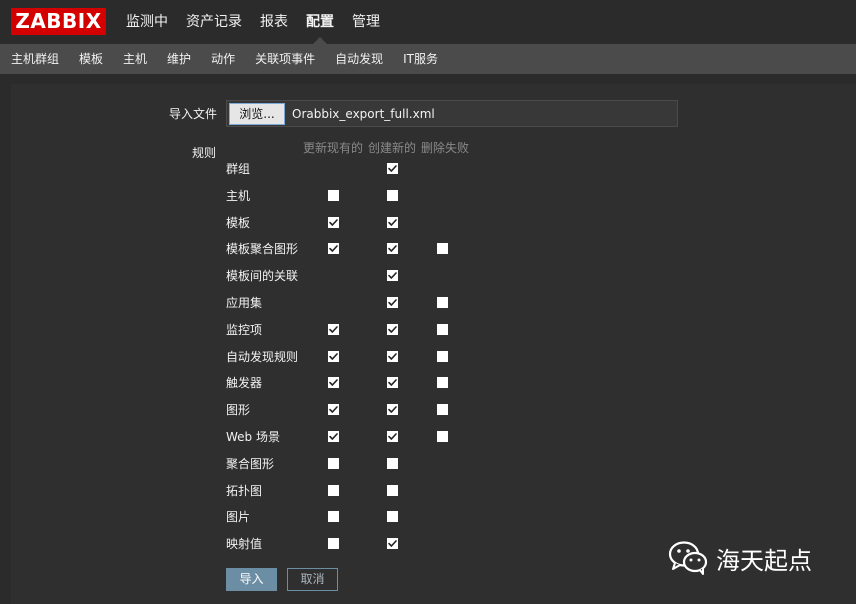 This screenshot has height=604, width=856. Describe the element at coordinates (214, 22) in the screenshot. I see `nav-inventory: 资产记录` at that location.